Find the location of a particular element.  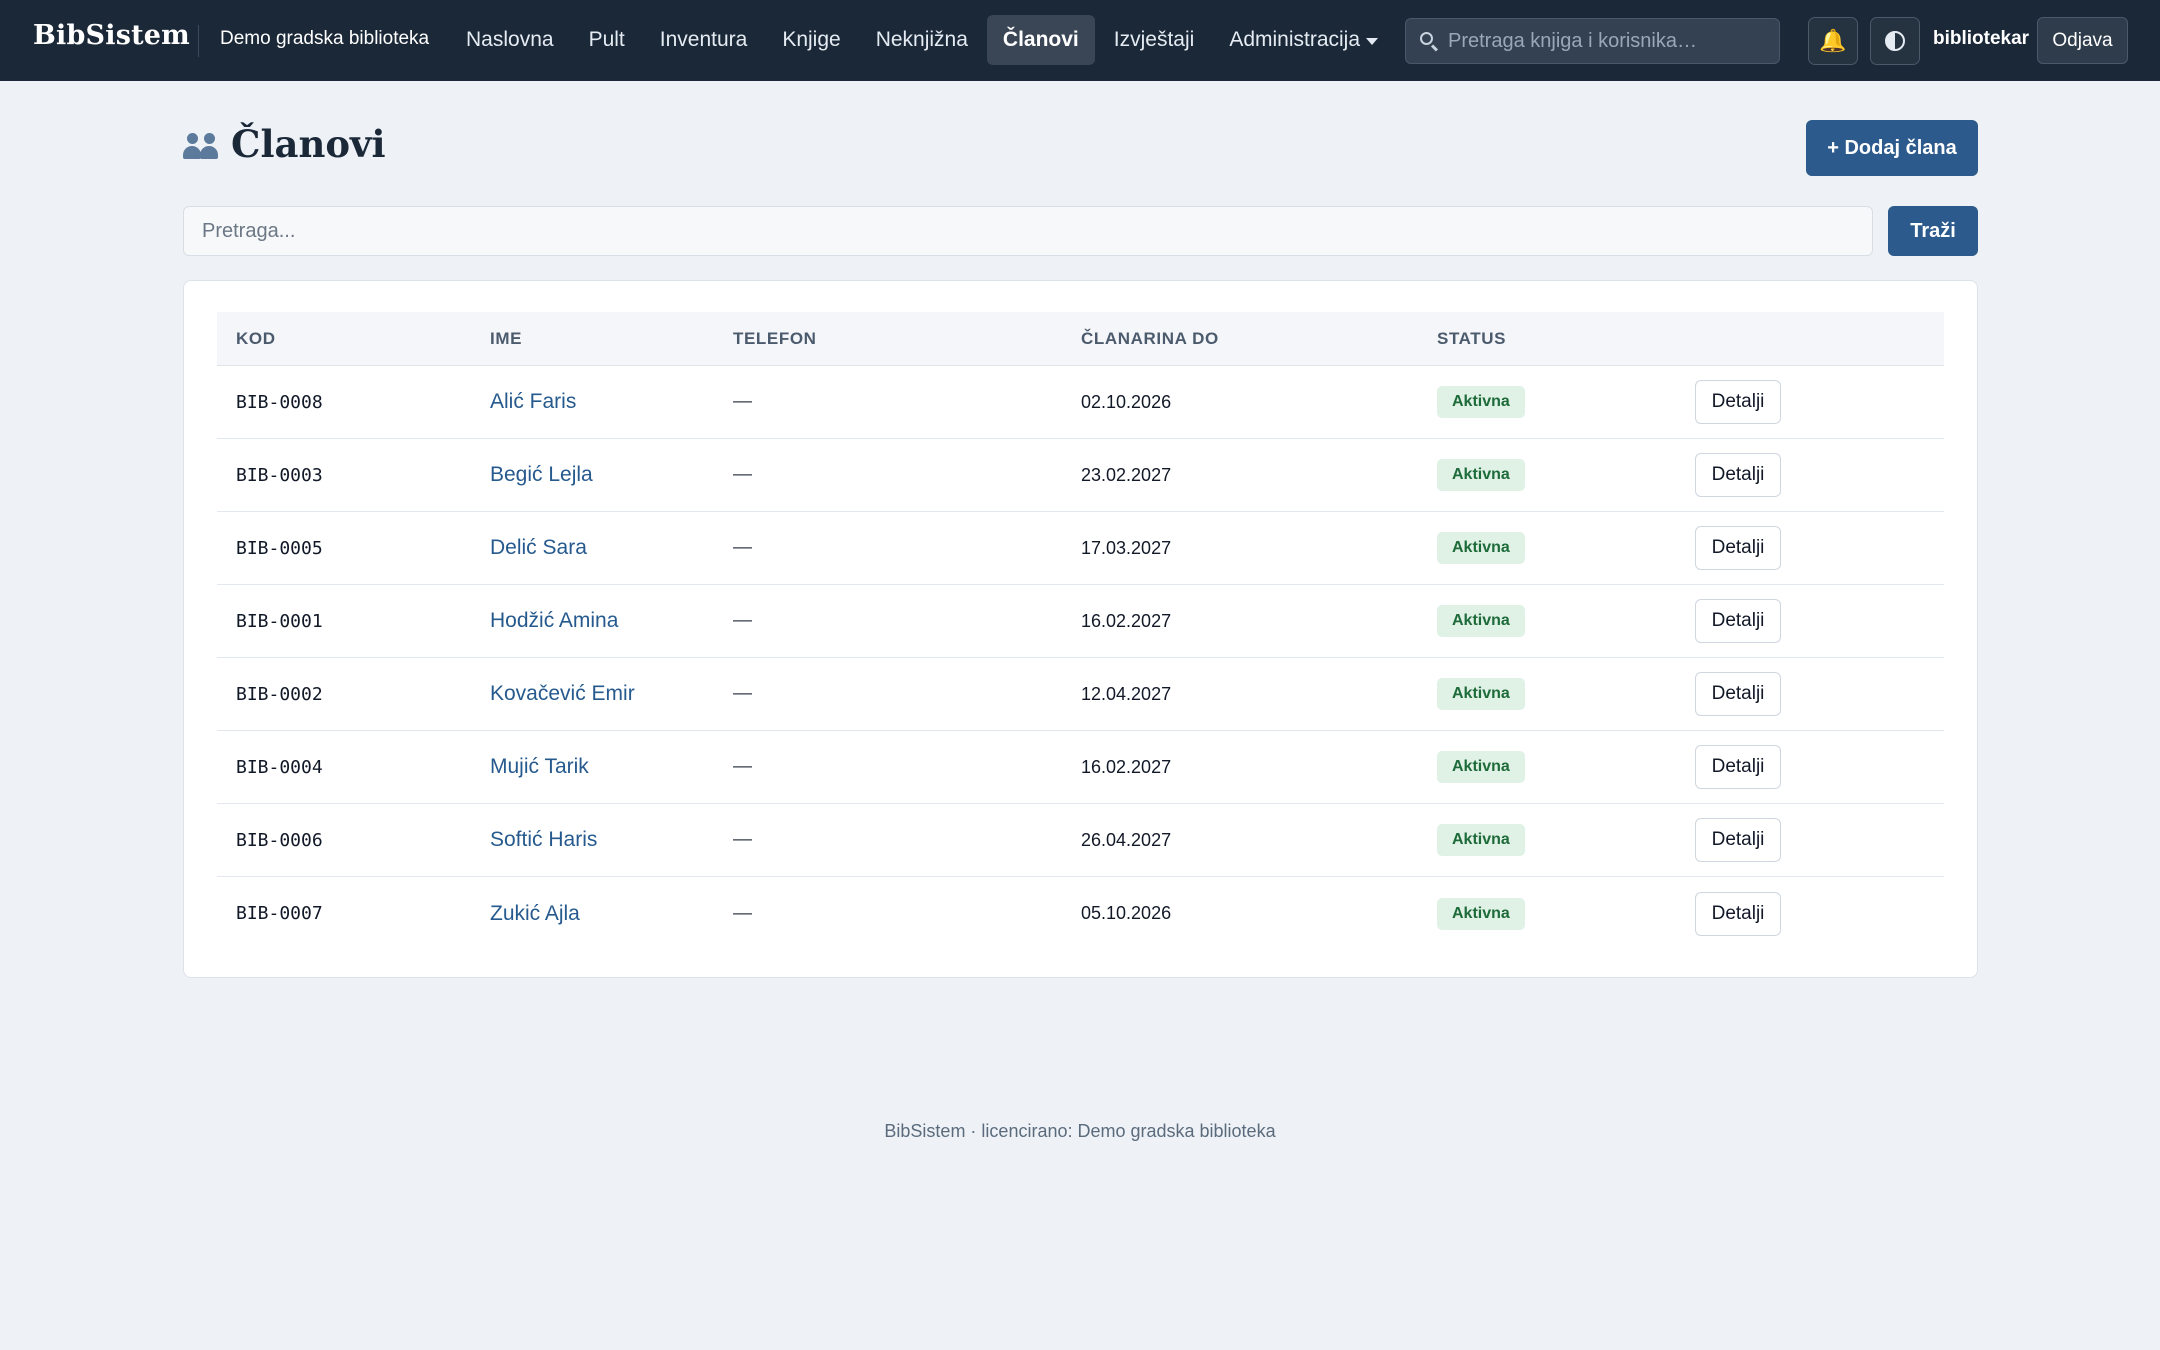

column-header-telefon: TELEFON is located at coordinates (775, 339).